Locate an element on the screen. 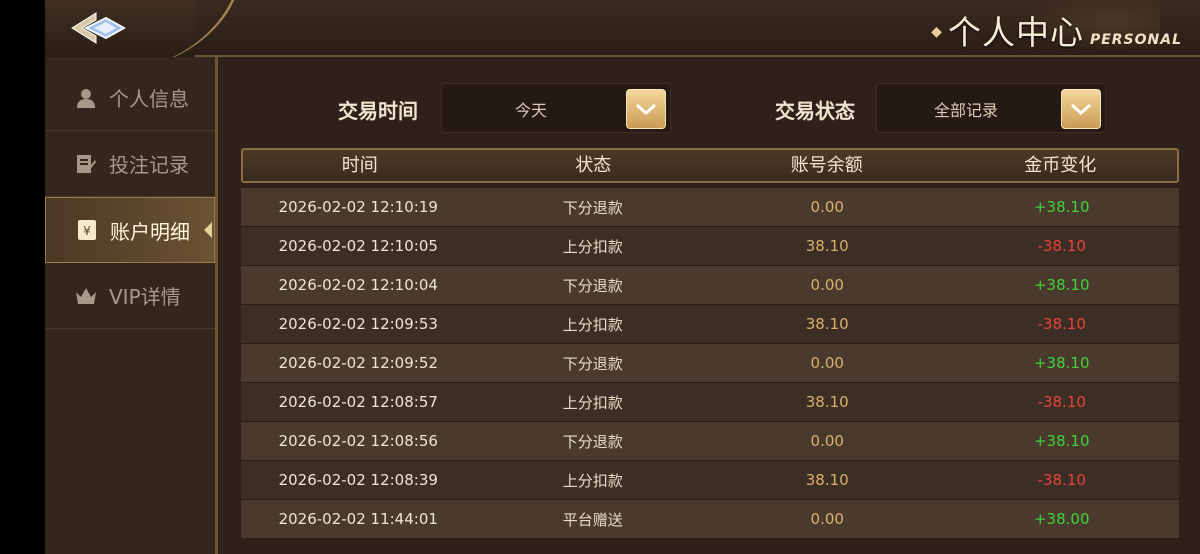  cell-status: 平台赠送 is located at coordinates (592, 519).